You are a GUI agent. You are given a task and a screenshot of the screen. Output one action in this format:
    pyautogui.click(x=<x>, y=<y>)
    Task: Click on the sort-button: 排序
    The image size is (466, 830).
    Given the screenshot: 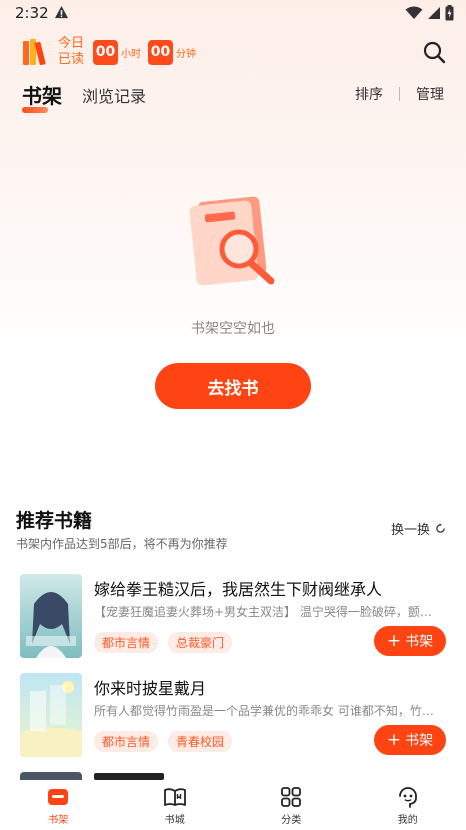 What is the action you would take?
    pyautogui.click(x=369, y=94)
    